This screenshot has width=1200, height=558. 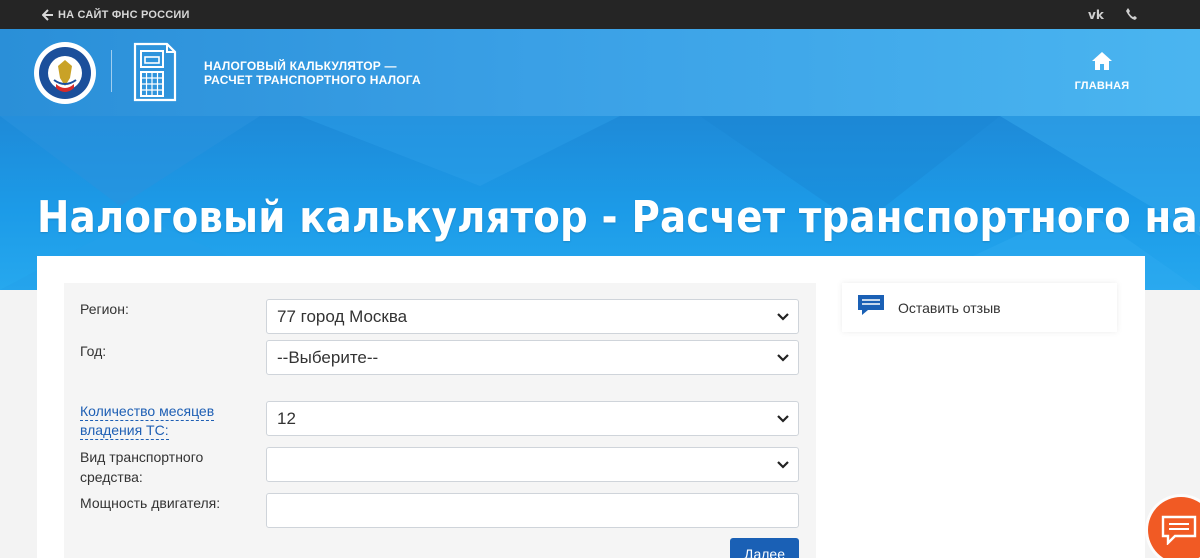 I want to click on arrow-left-icon, so click(x=47, y=14).